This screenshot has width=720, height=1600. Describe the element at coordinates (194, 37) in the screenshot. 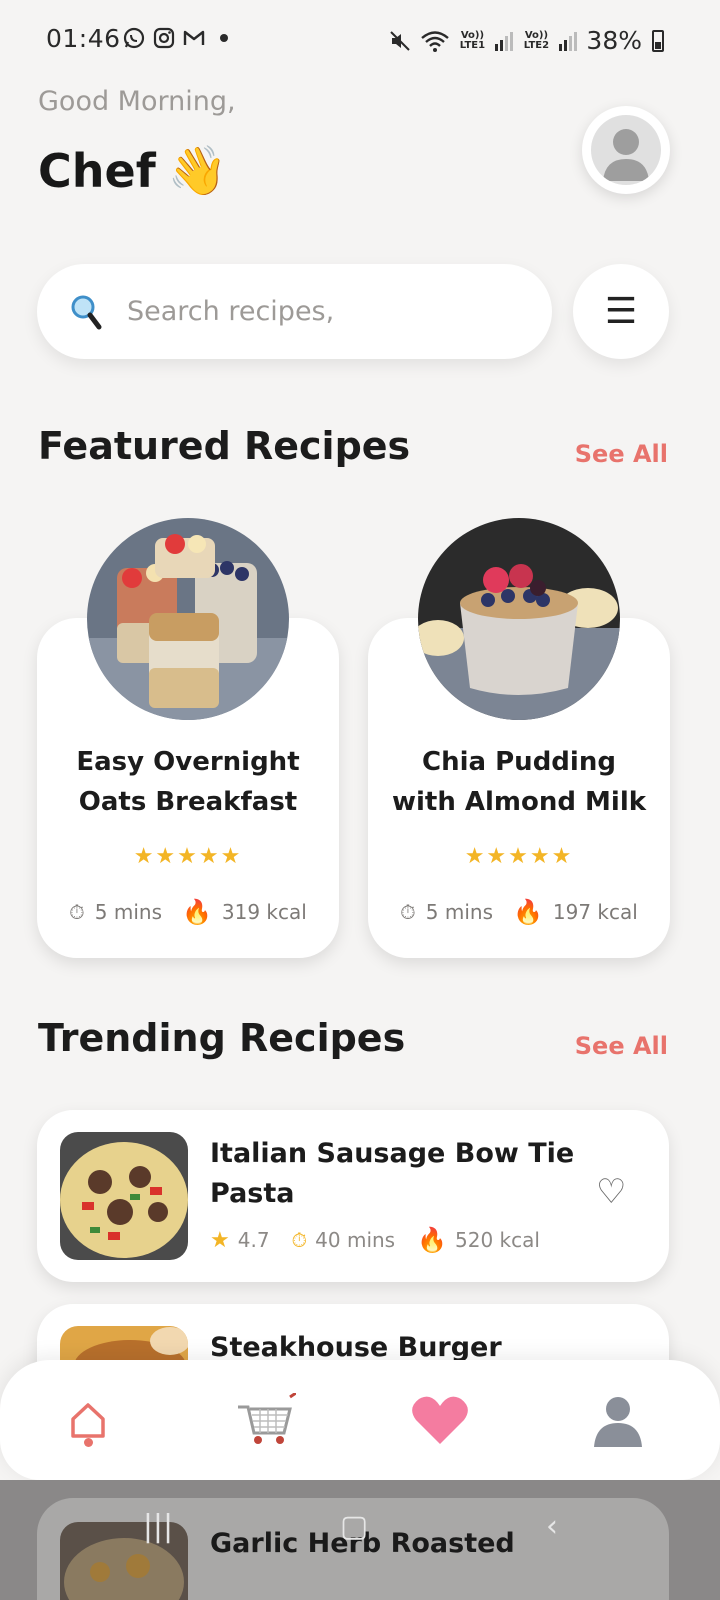

I see `gmail-icon` at that location.